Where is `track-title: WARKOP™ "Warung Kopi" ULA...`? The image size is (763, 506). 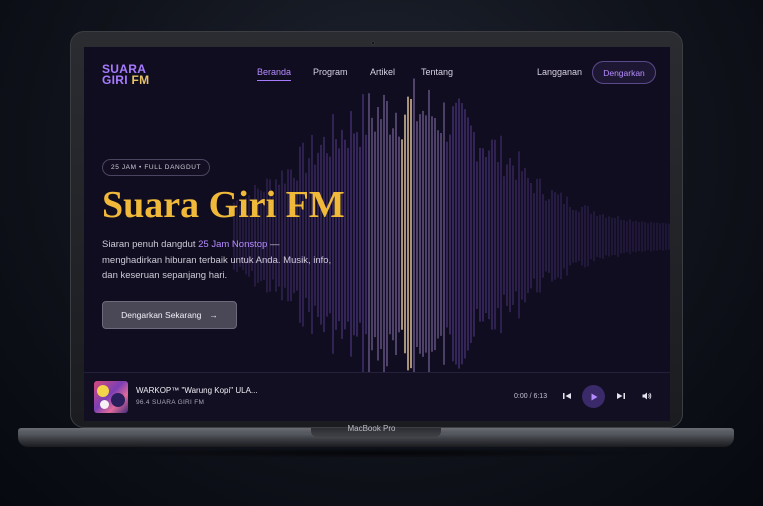 track-title: WARKOP™ "Warung Kopi" ULA... is located at coordinates (197, 390).